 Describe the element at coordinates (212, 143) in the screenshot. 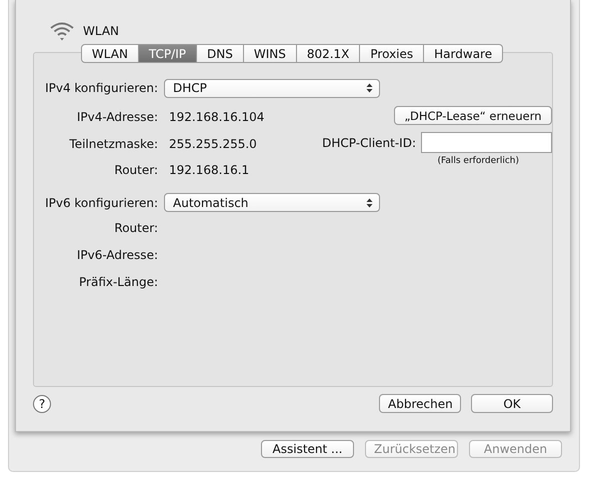

I see `field-value: 255.255.255.0` at that location.